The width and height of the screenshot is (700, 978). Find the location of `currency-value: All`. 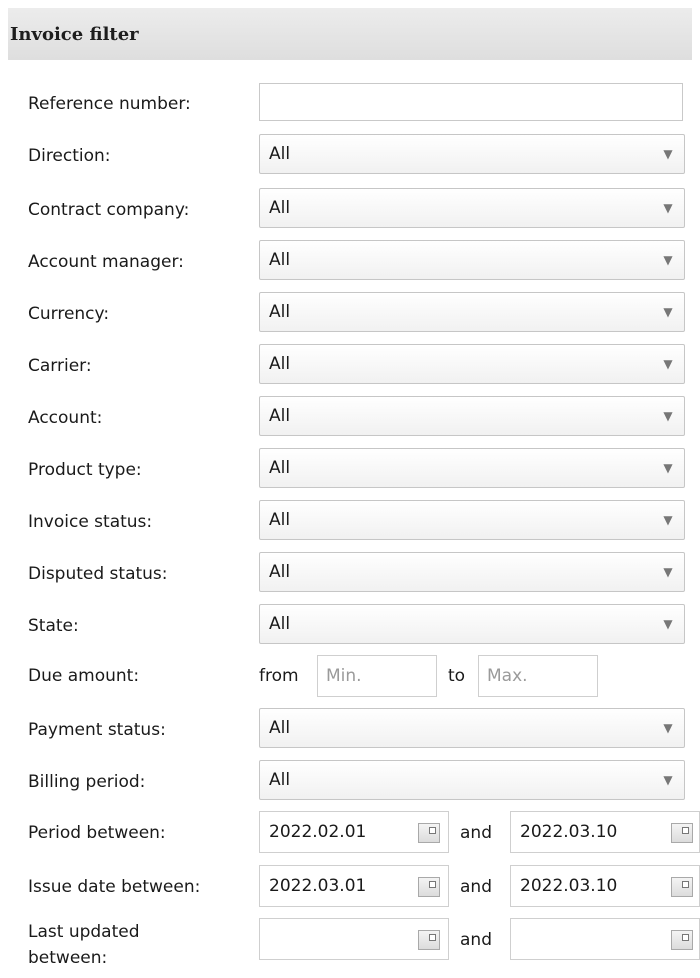

currency-value: All is located at coordinates (280, 312).